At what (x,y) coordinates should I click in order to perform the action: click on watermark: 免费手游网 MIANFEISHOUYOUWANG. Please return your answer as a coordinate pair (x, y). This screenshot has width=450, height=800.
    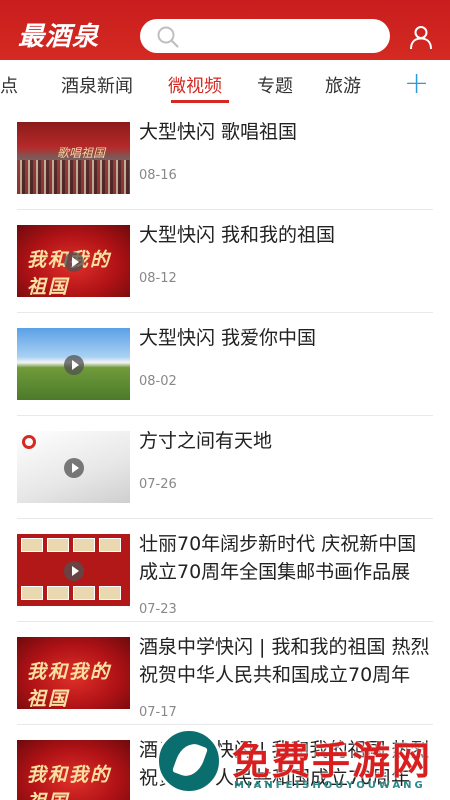
    Looking at the image, I should click on (300, 764).